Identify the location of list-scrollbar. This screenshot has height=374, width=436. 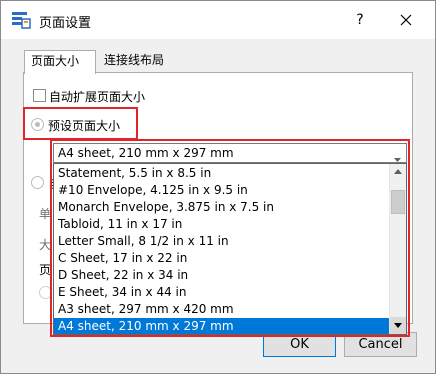
(397, 249).